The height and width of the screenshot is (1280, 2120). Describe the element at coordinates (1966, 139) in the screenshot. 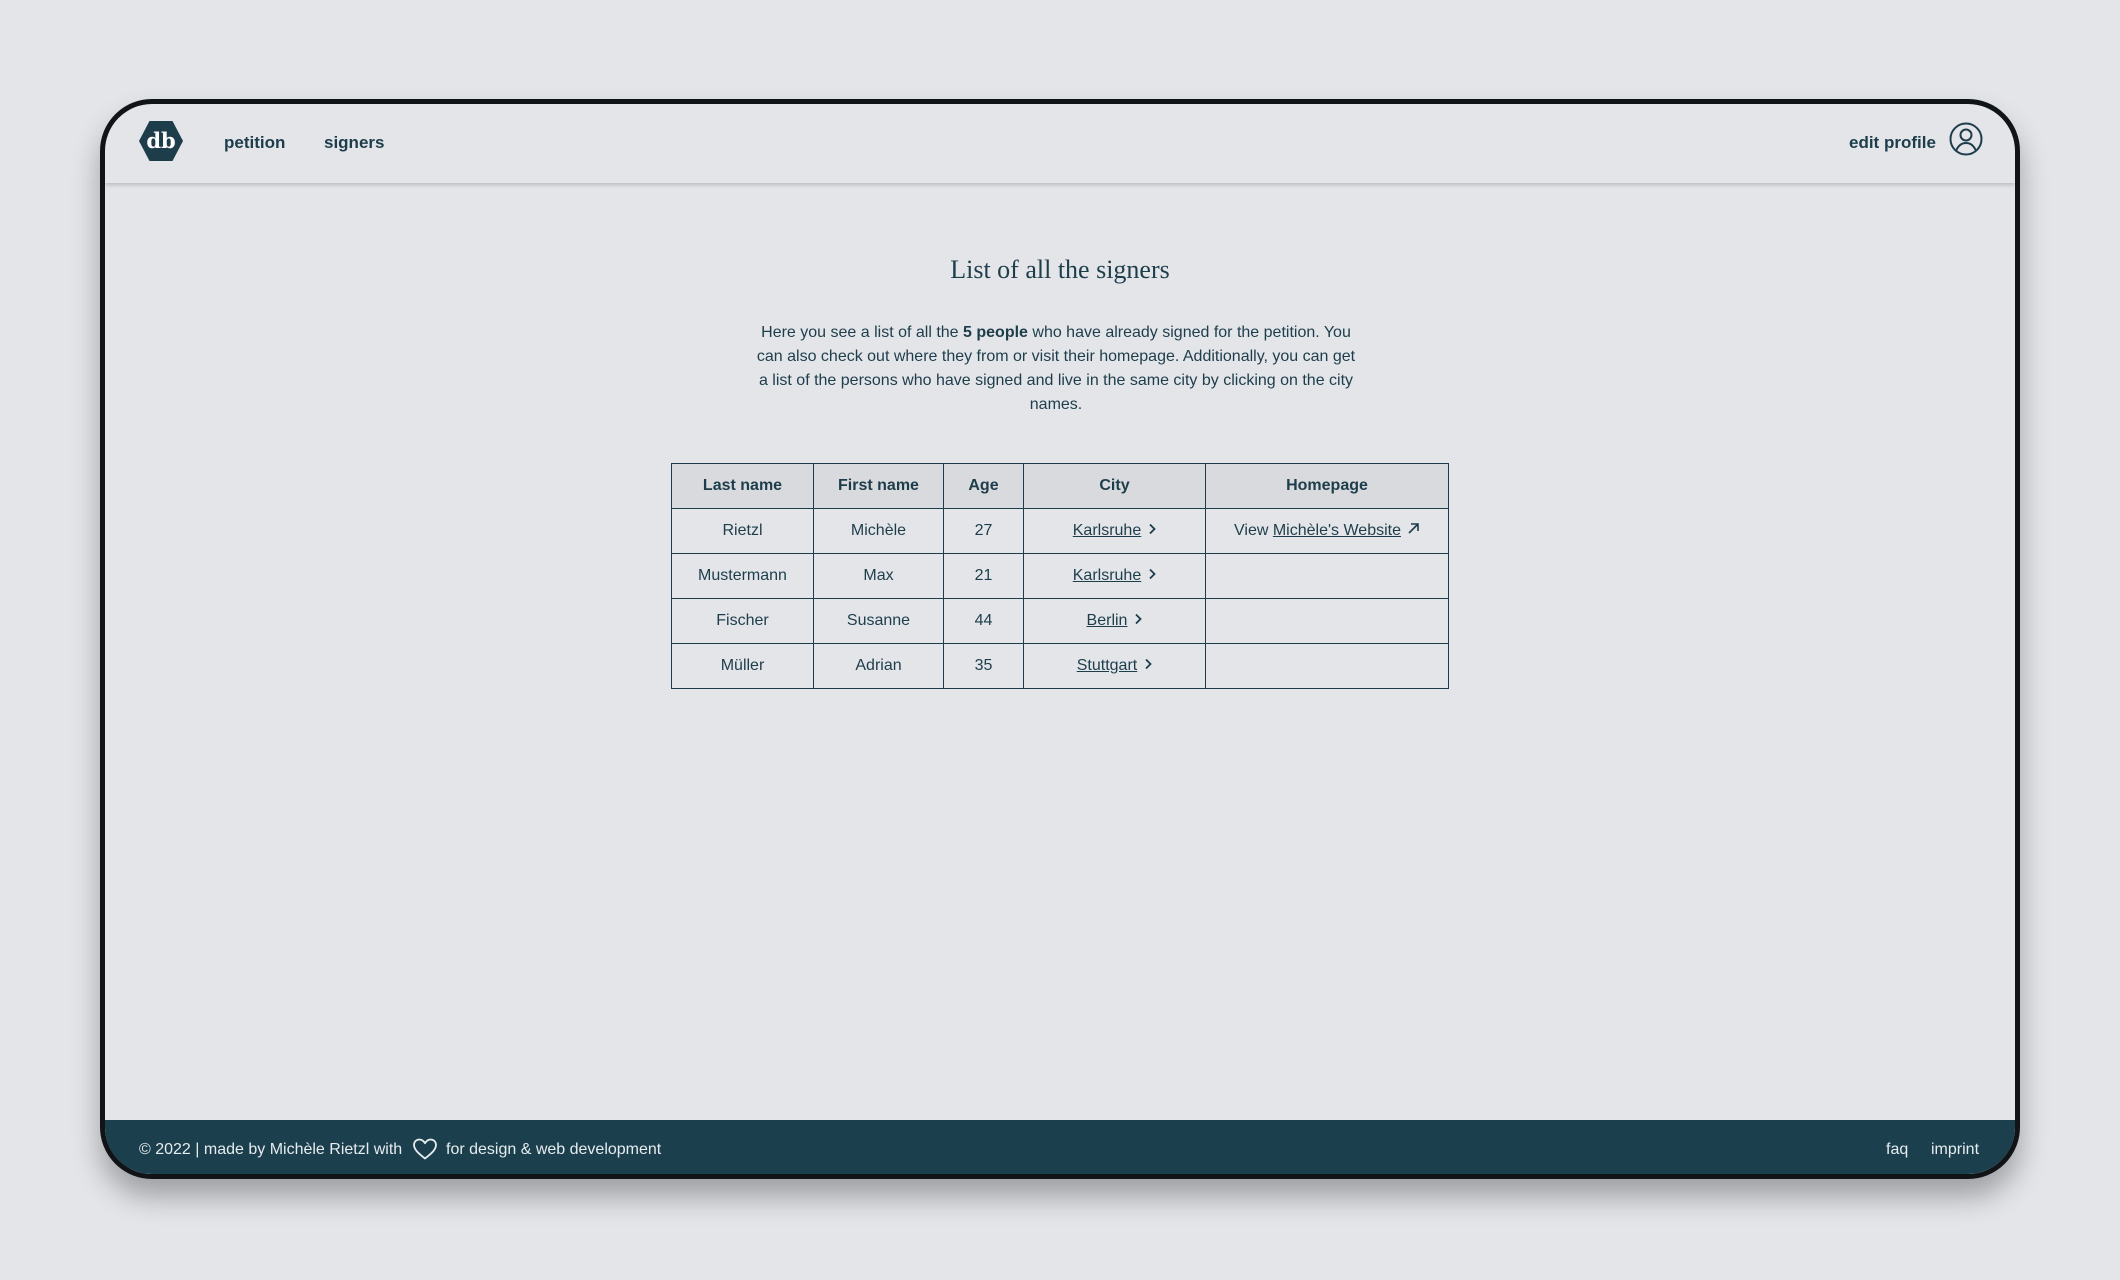

I see `user-circle-icon` at that location.